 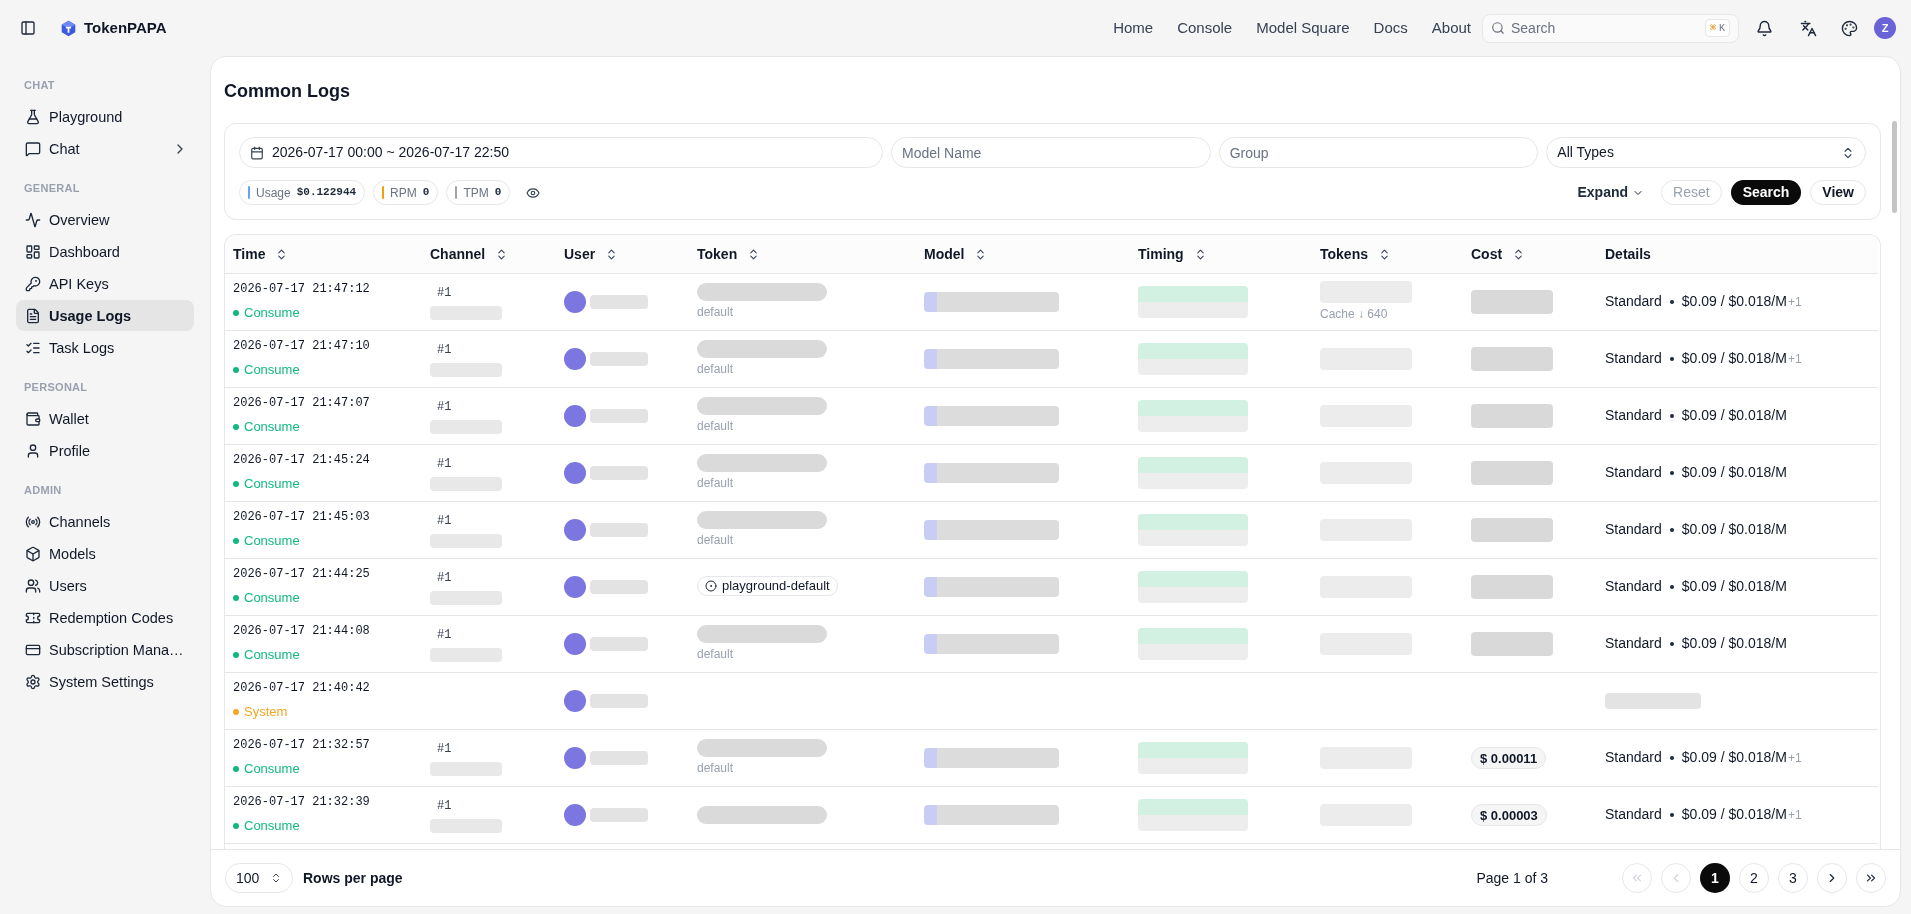 What do you see at coordinates (1451, 28) in the screenshot?
I see `nav-link: About` at bounding box center [1451, 28].